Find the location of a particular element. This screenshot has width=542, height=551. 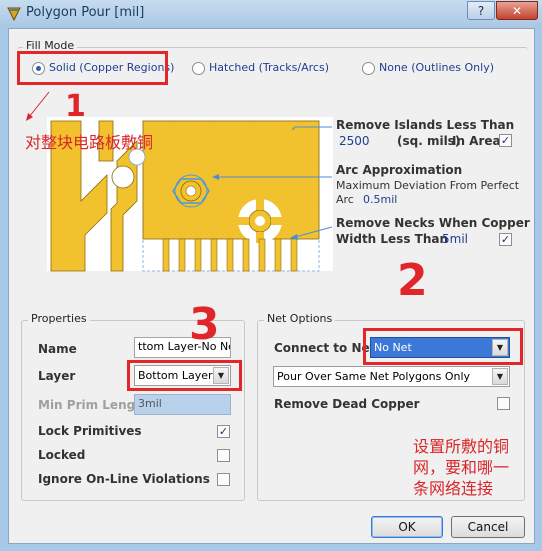

min-prim-label: Min Prim Length is located at coordinates (94, 405).